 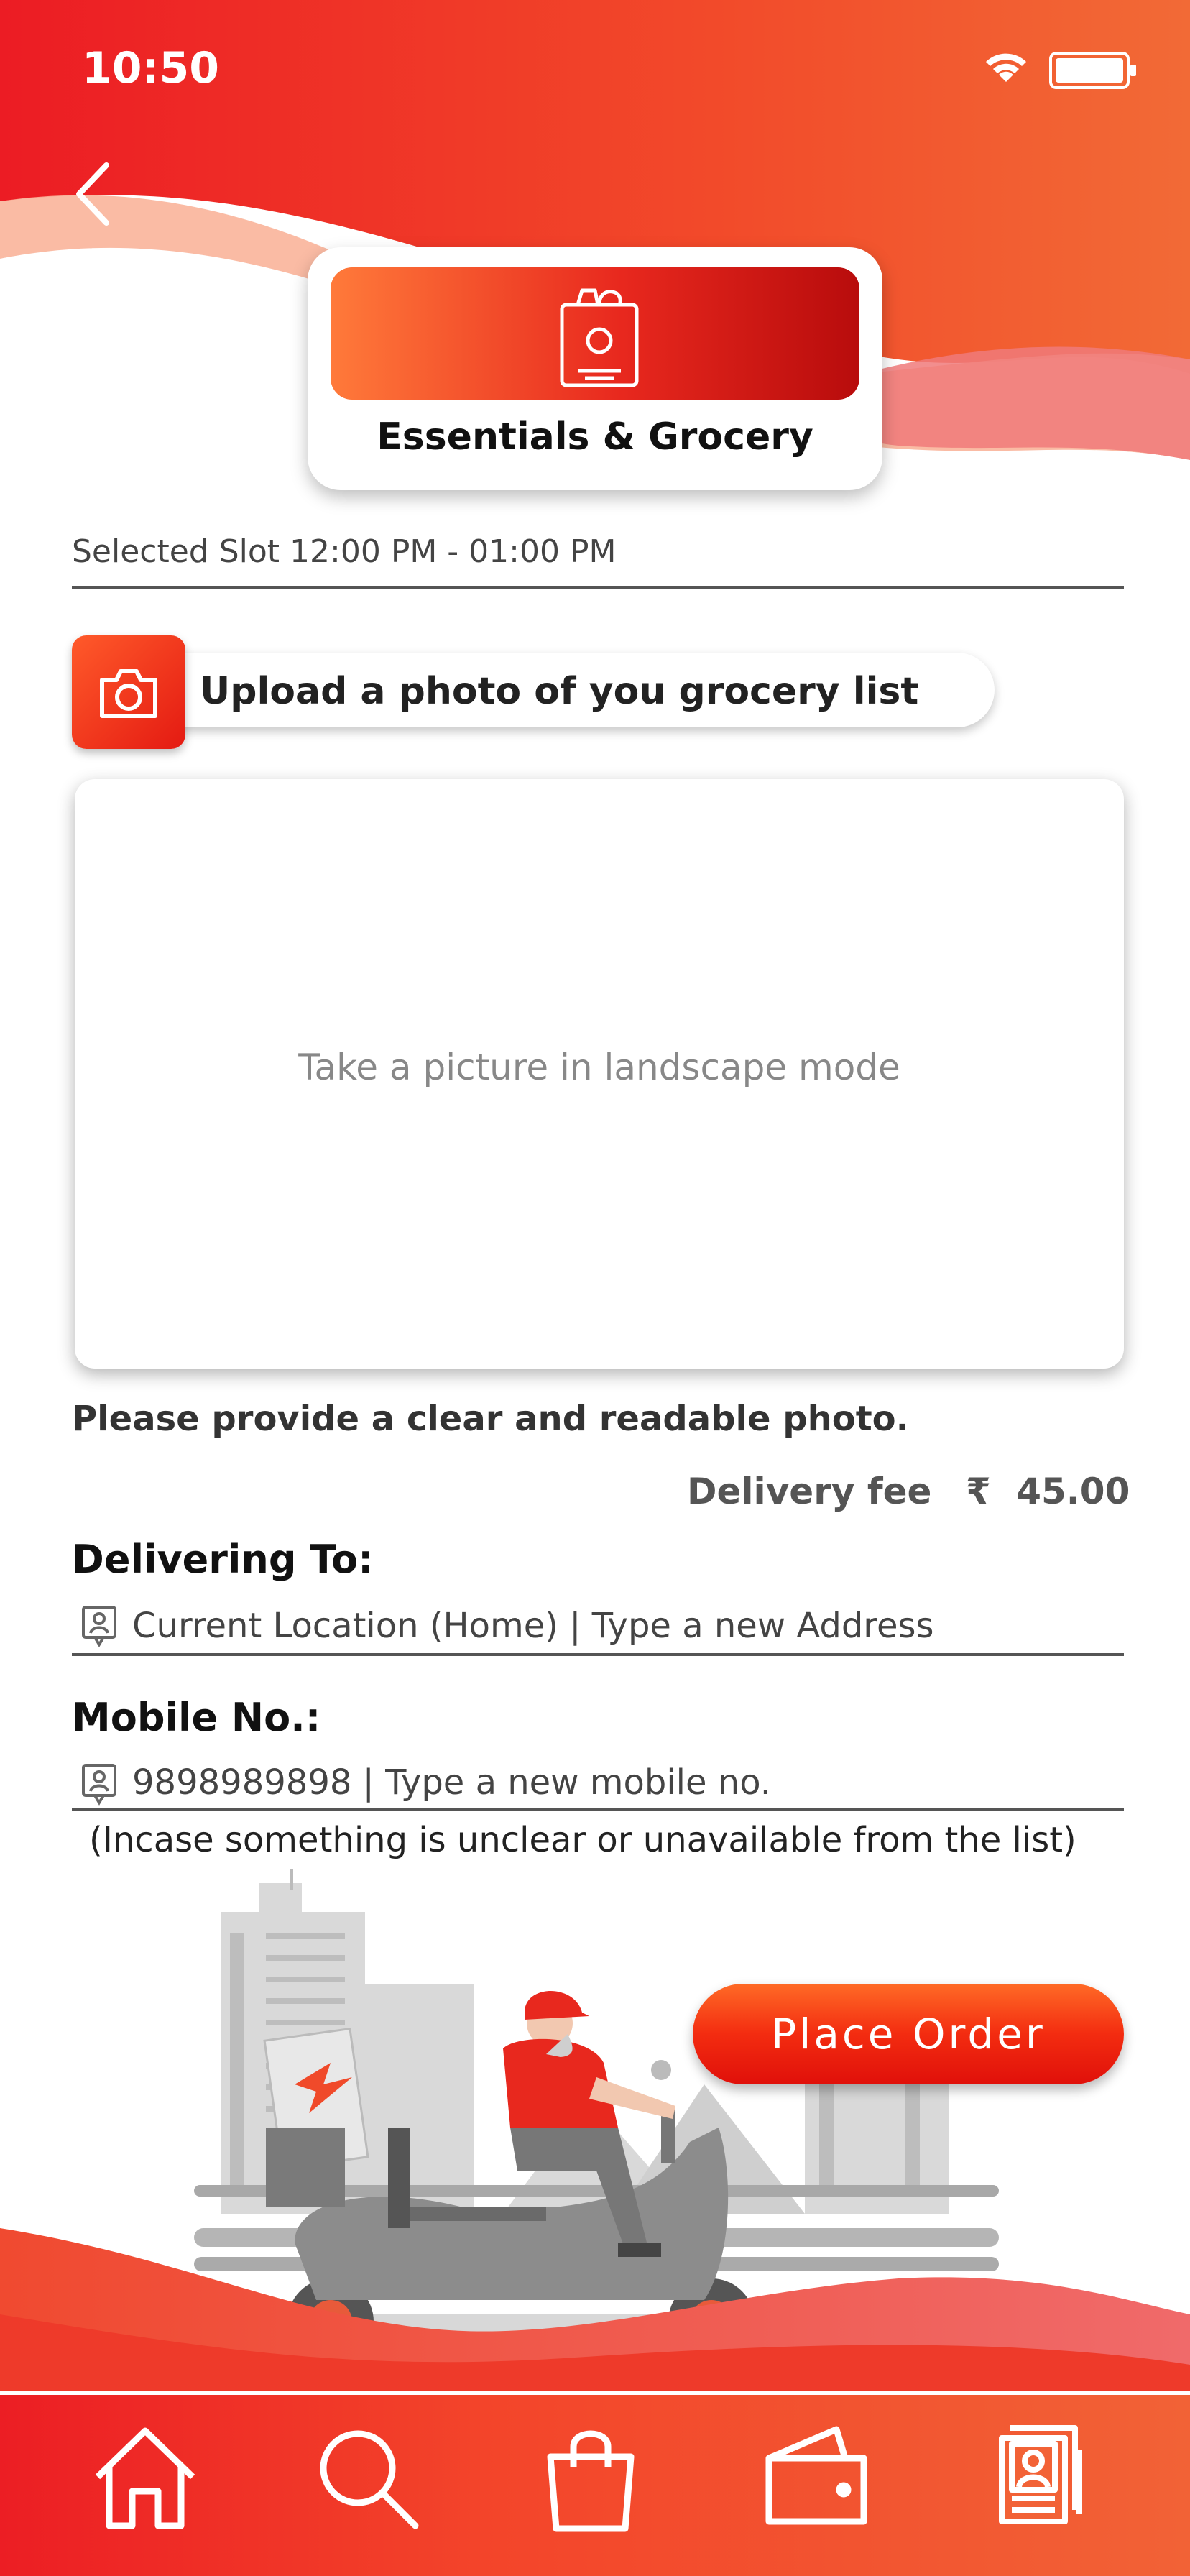 I want to click on camera-button, so click(x=128, y=692).